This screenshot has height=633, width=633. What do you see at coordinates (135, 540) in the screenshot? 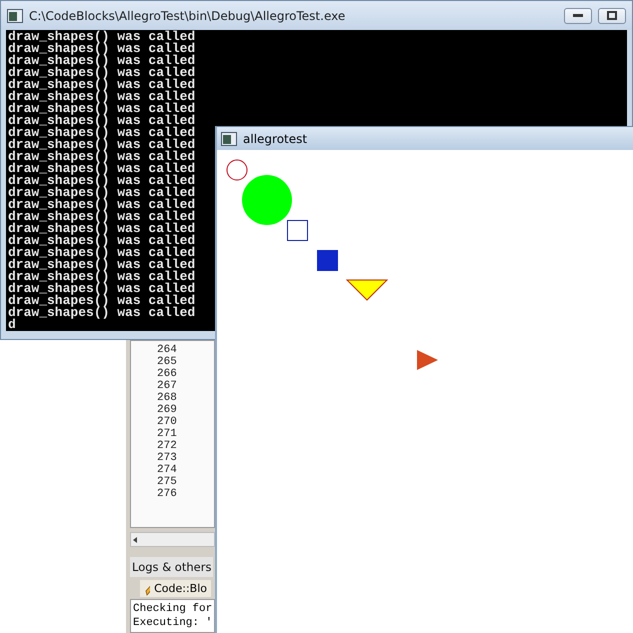
I see `scroll-left-icon` at bounding box center [135, 540].